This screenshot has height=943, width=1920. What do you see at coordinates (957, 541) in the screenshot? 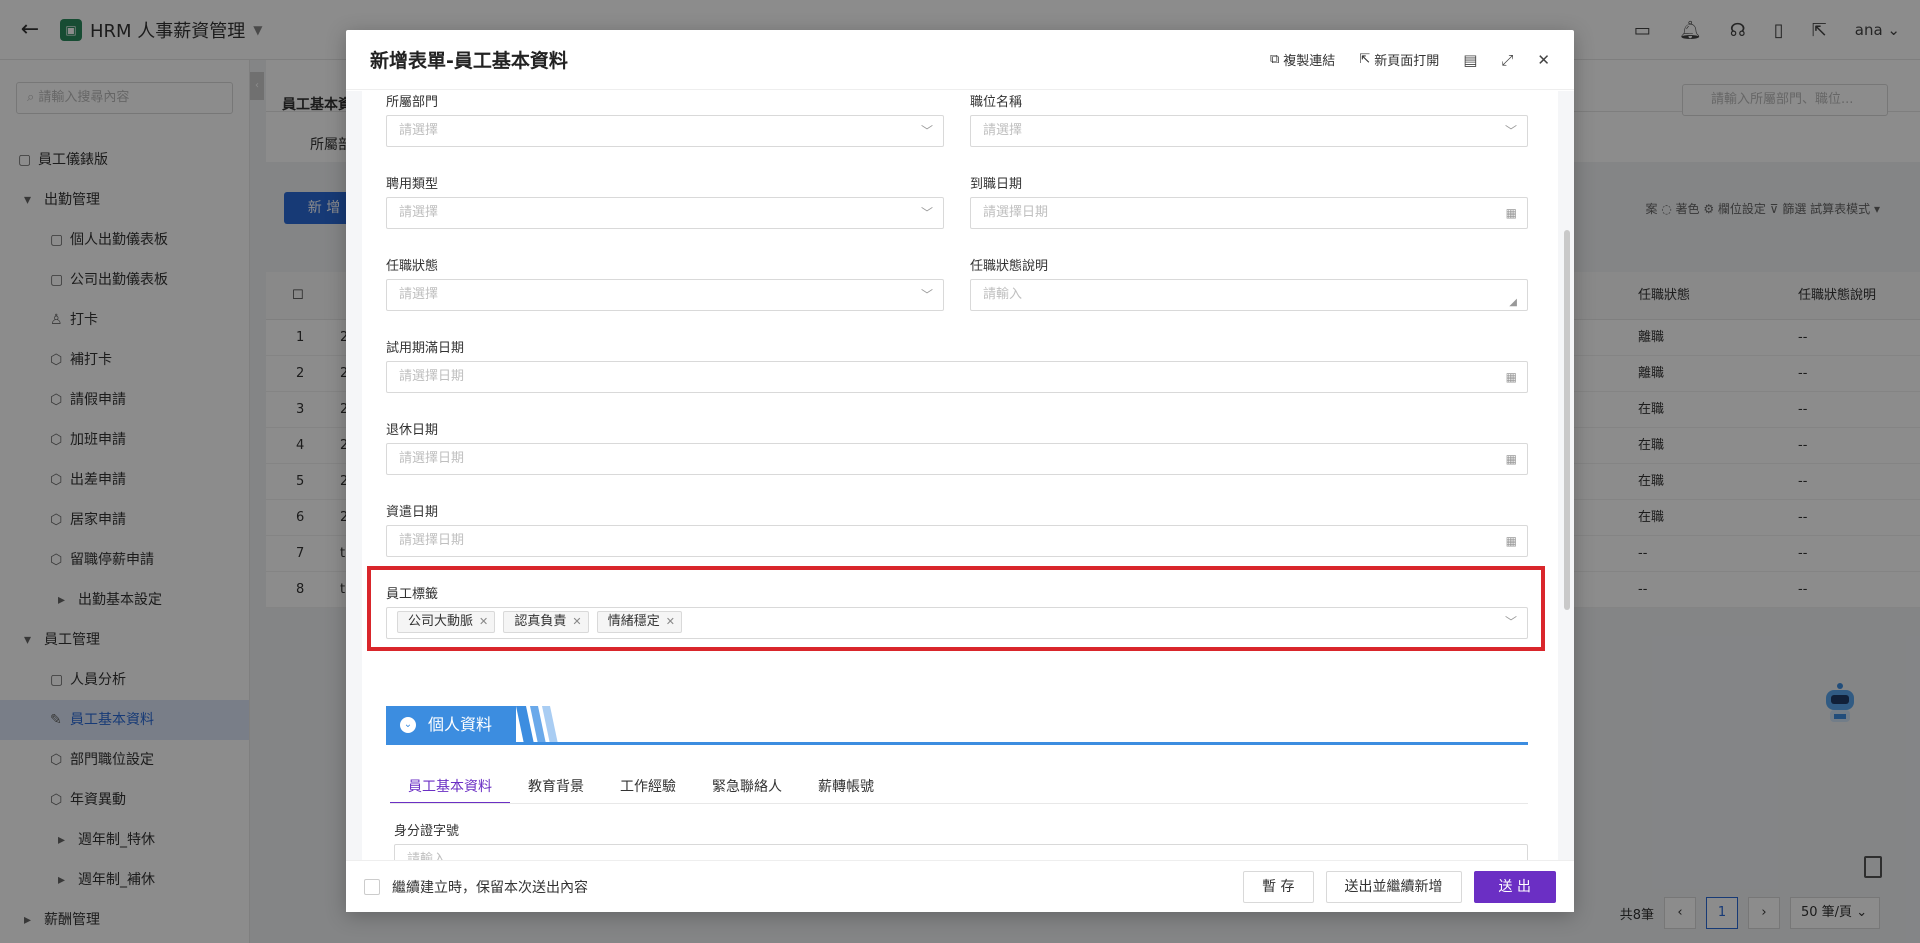
I see `layoff-date-picker: 請選擇日期 ▦` at bounding box center [957, 541].